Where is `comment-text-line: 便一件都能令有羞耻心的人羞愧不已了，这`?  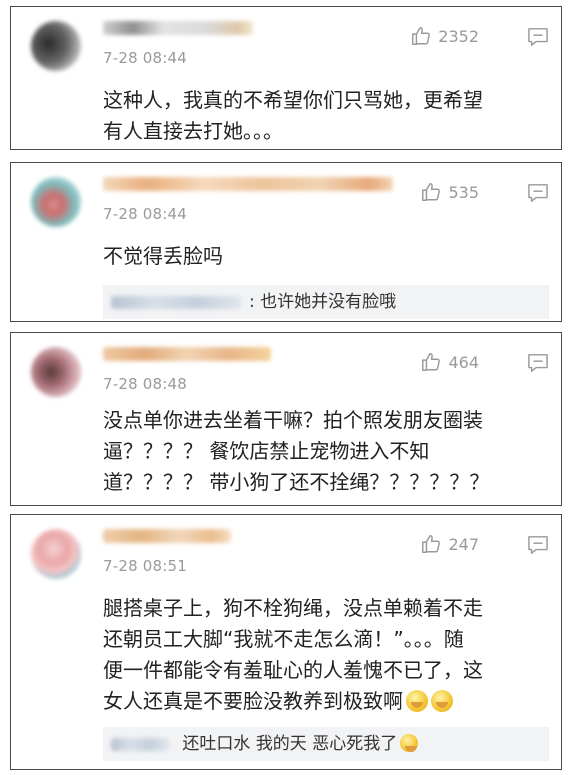
comment-text-line: 便一件都能令有羞耻心的人羞愧不已了，这 is located at coordinates (293, 670).